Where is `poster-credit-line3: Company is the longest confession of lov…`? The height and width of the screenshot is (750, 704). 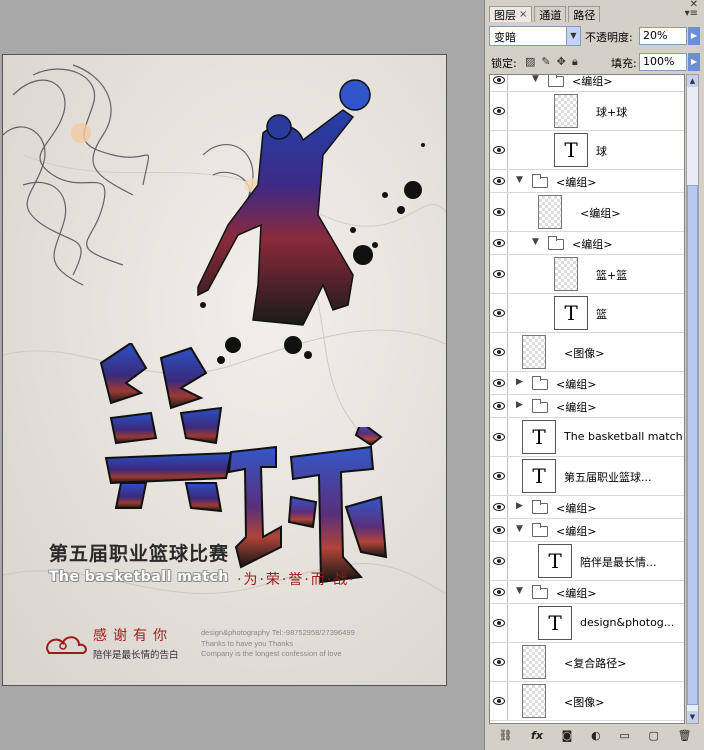
poster-credit-line3: Company is the longest confession of lov… is located at coordinates (271, 653).